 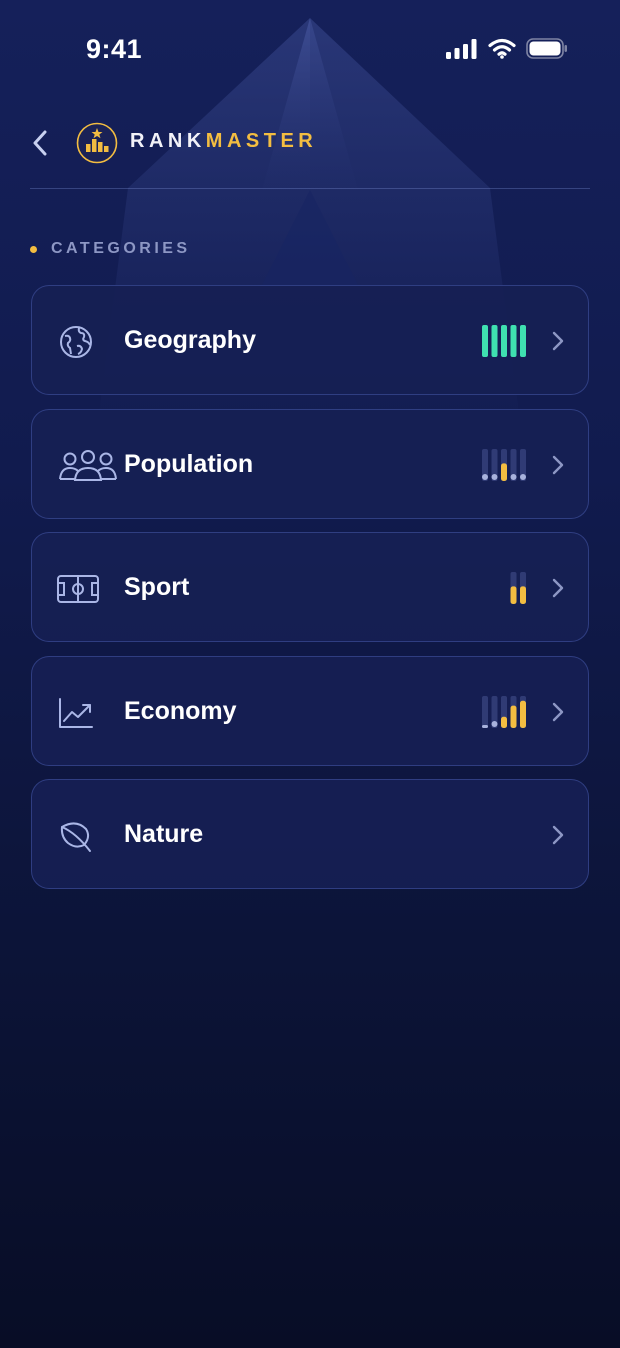 What do you see at coordinates (310, 188) in the screenshot?
I see `header-divider` at bounding box center [310, 188].